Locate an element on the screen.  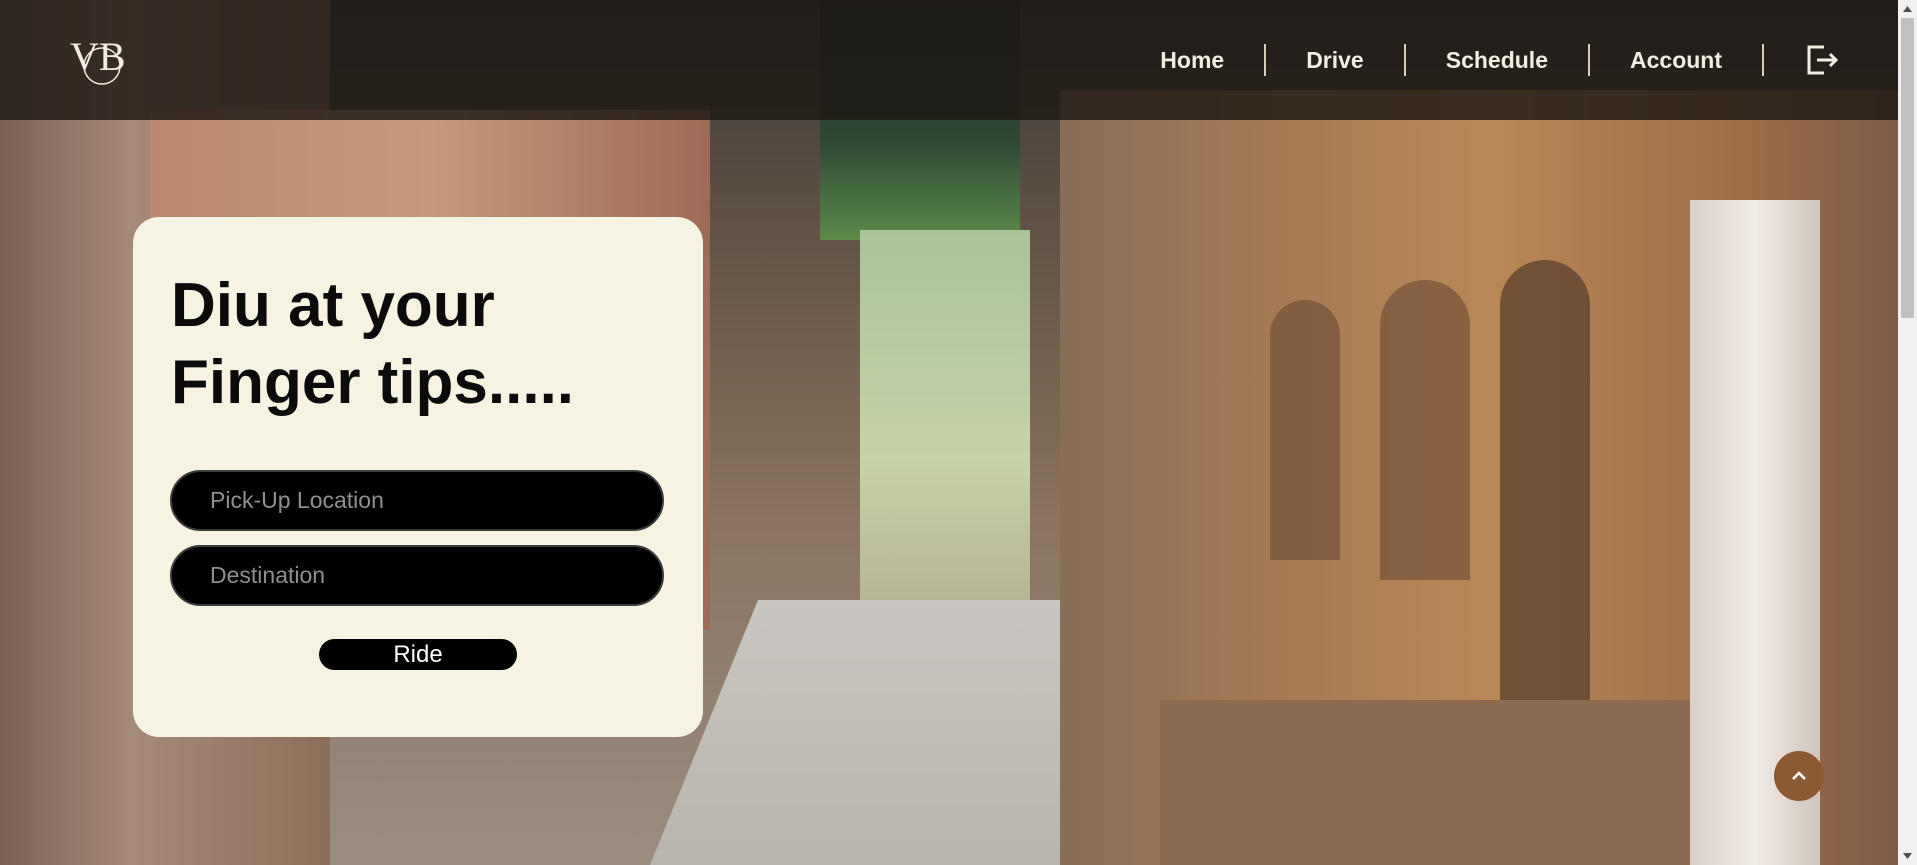
pickup-location-input is located at coordinates (417, 500).